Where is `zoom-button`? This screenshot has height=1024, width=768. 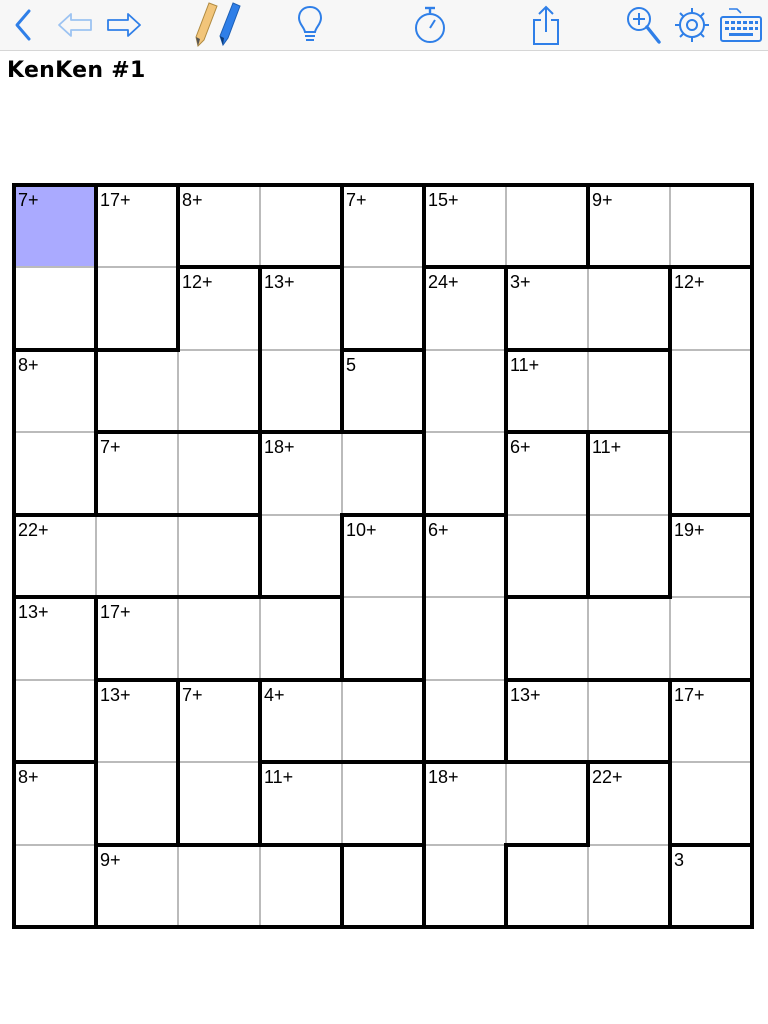 zoom-button is located at coordinates (644, 25).